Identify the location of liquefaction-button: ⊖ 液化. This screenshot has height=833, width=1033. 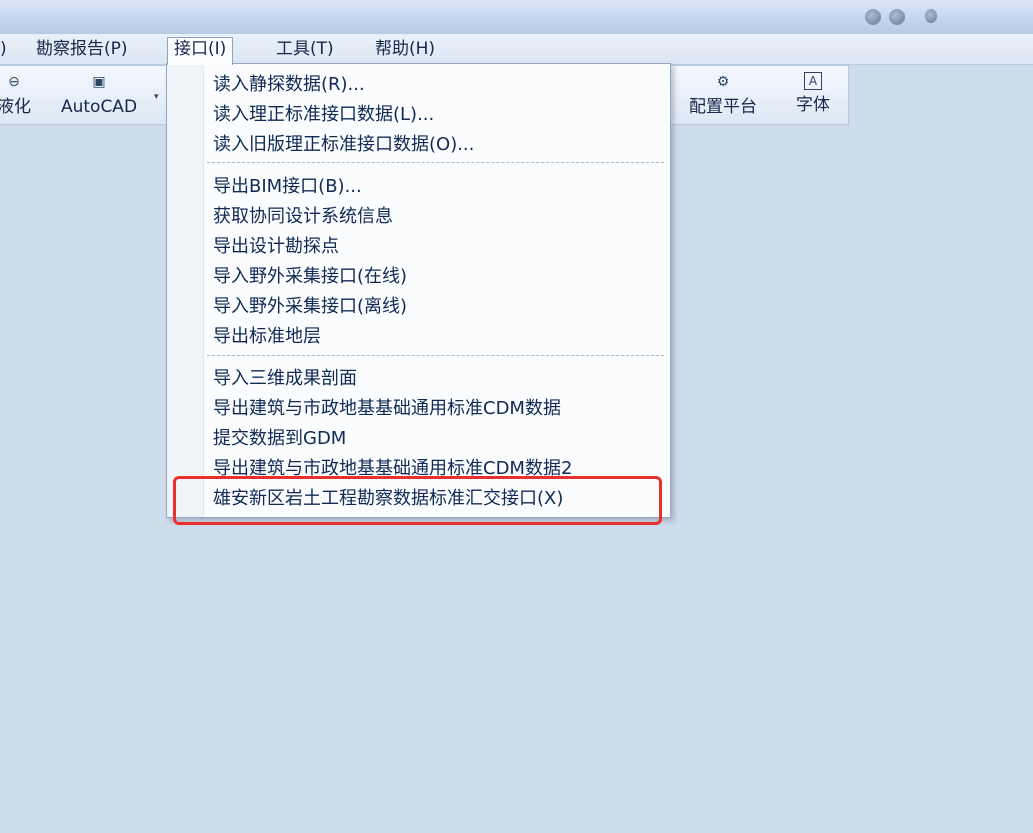
(17, 97).